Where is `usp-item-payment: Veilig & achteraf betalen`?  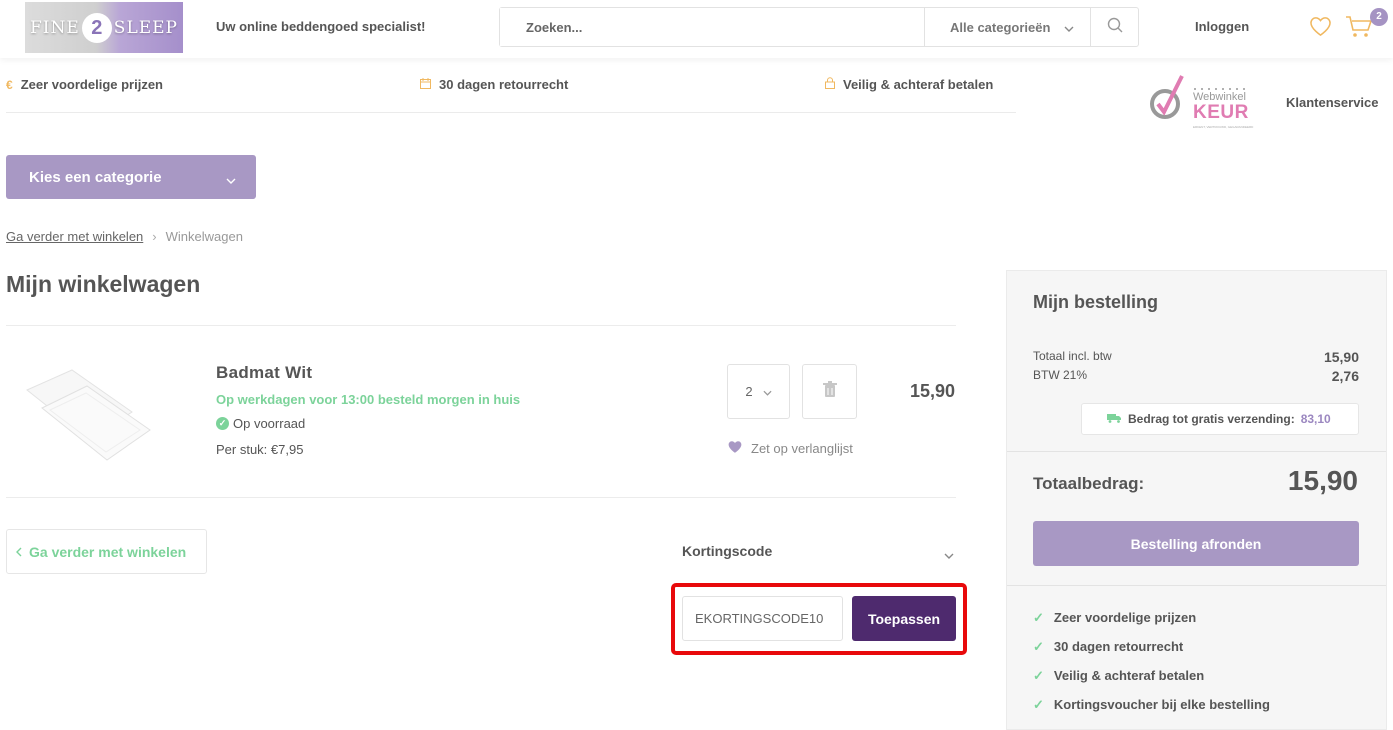
usp-item-payment: Veilig & achteraf betalen is located at coordinates (909, 84).